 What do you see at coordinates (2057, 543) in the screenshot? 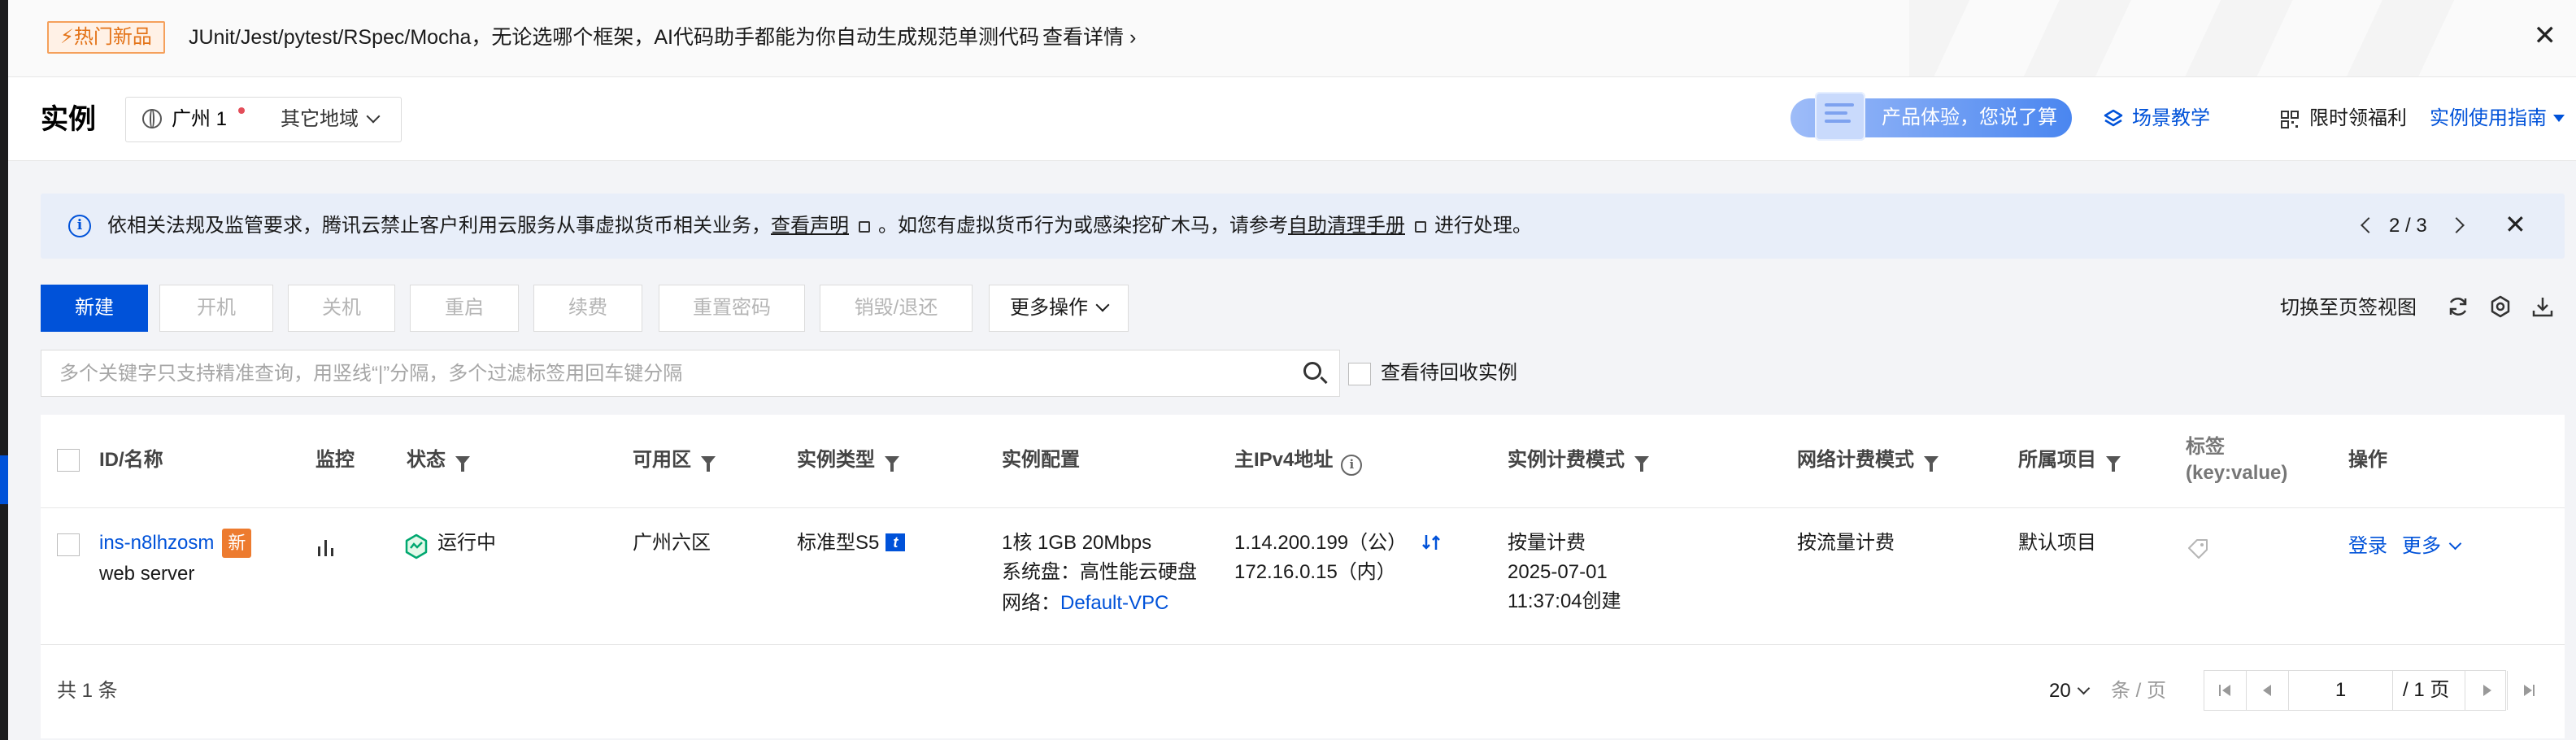
I see `project-cell: 默认项目` at bounding box center [2057, 543].